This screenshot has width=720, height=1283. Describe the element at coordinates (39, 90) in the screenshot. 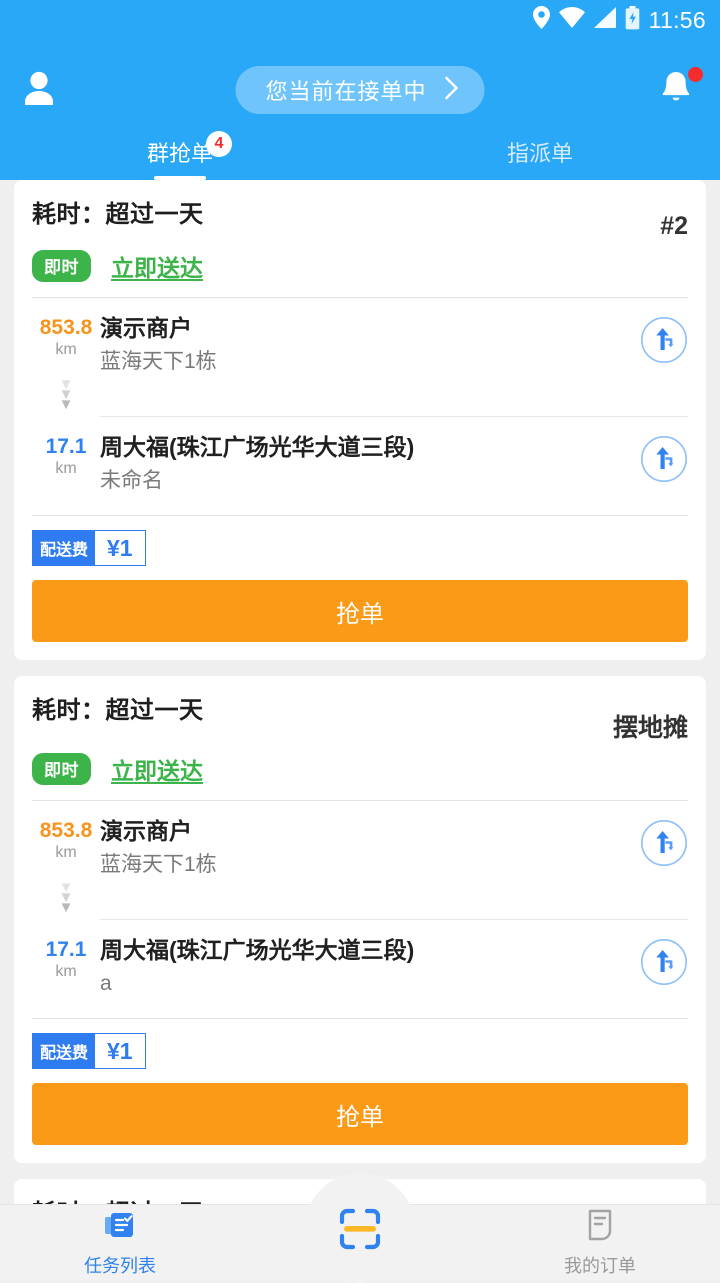

I see `user-avatar-icon` at that location.